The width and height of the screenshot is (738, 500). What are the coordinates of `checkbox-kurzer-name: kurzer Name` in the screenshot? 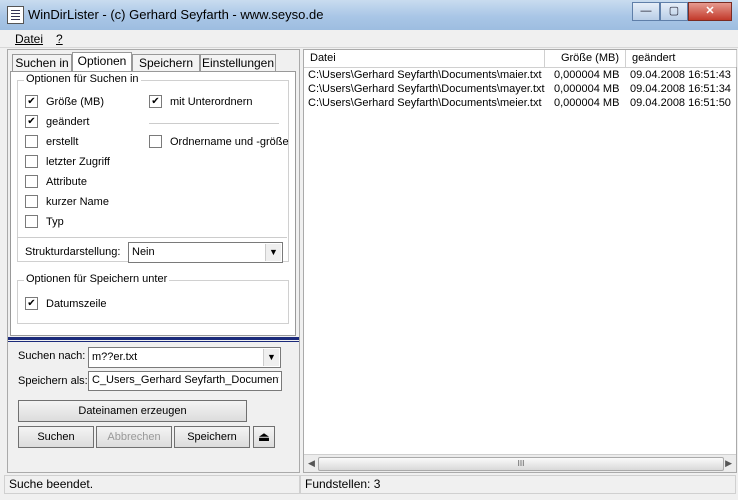 It's located at (67, 201).